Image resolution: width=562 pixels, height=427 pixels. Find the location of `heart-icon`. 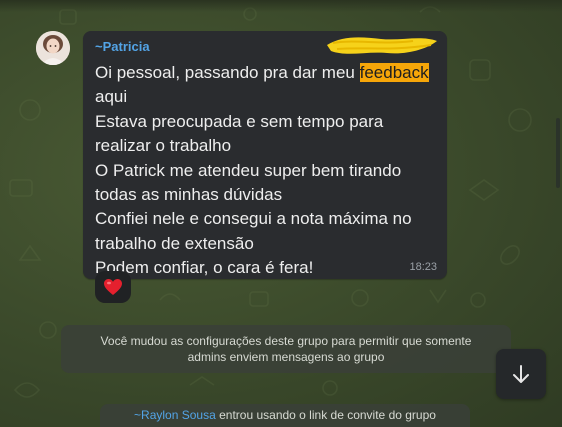

heart-icon is located at coordinates (113, 287).